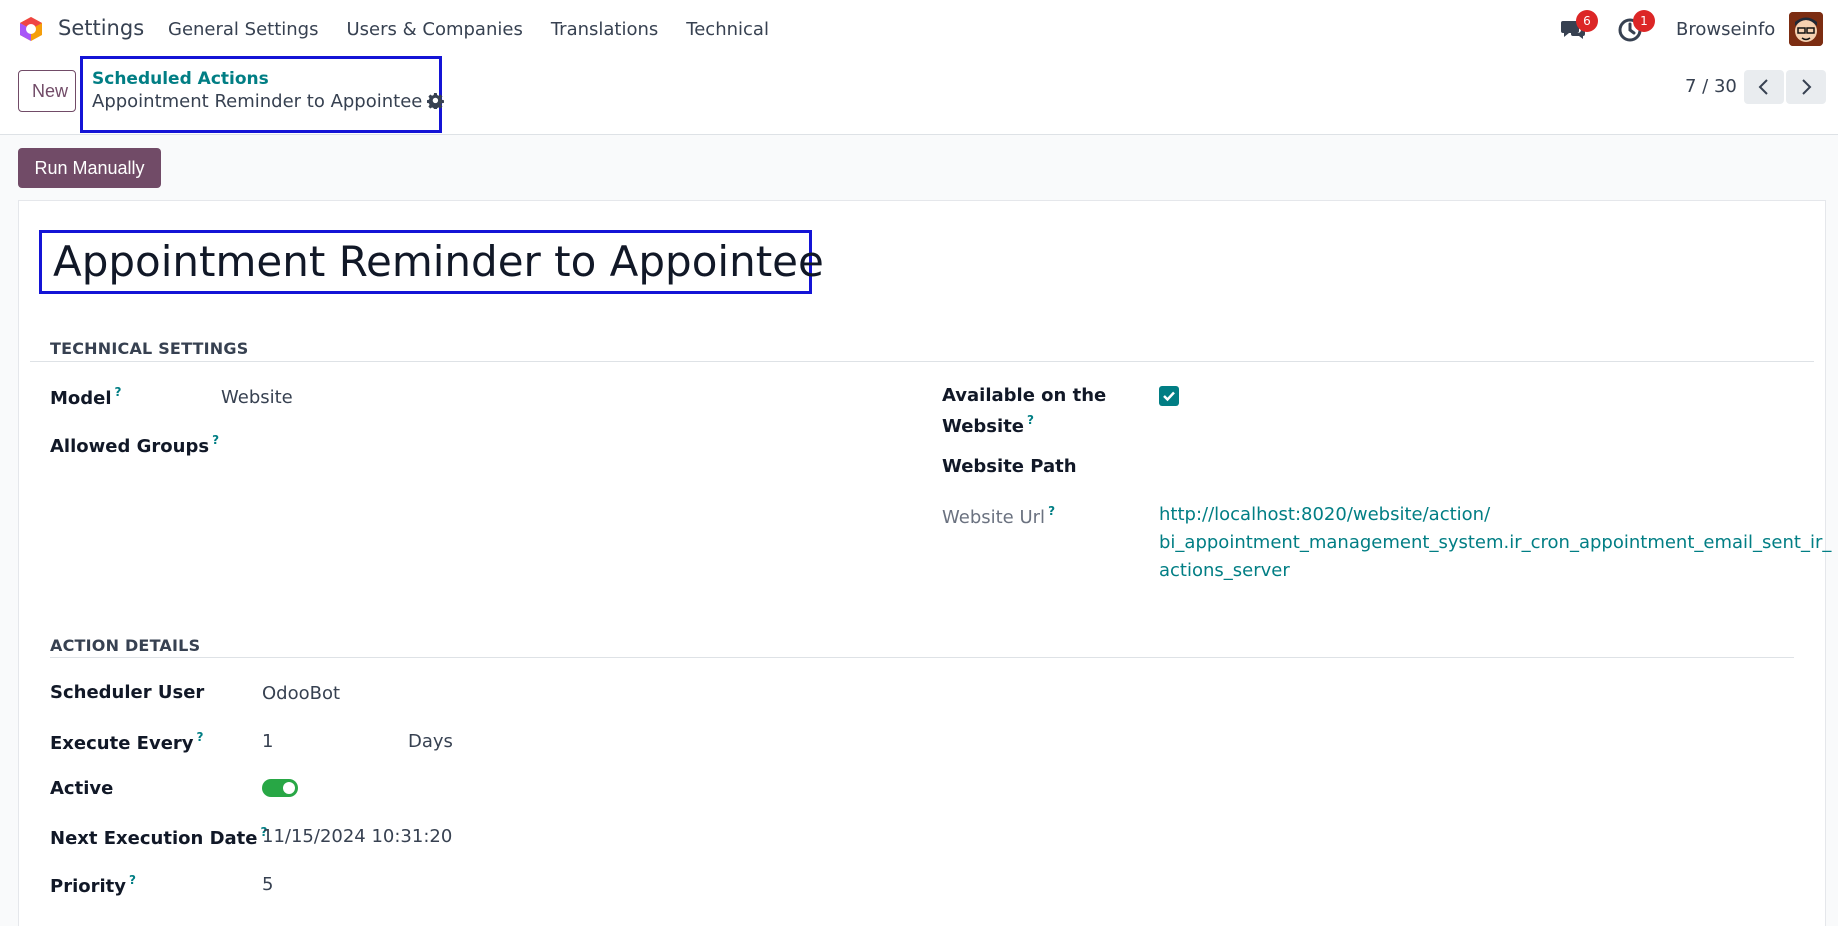 The height and width of the screenshot is (926, 1838). What do you see at coordinates (215, 440) in the screenshot?
I see `allowed-groups-help-icon: ?` at bounding box center [215, 440].